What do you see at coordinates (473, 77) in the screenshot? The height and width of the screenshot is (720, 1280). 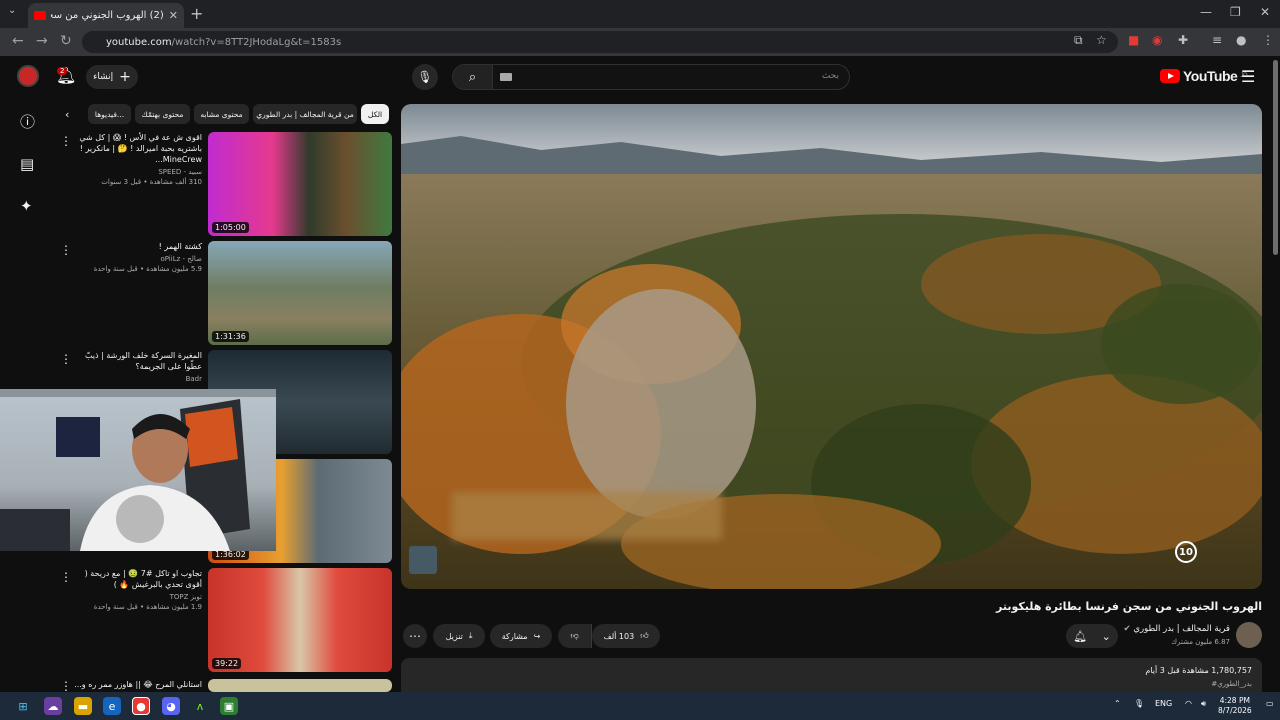 I see `search-icon: ⌕` at bounding box center [473, 77].